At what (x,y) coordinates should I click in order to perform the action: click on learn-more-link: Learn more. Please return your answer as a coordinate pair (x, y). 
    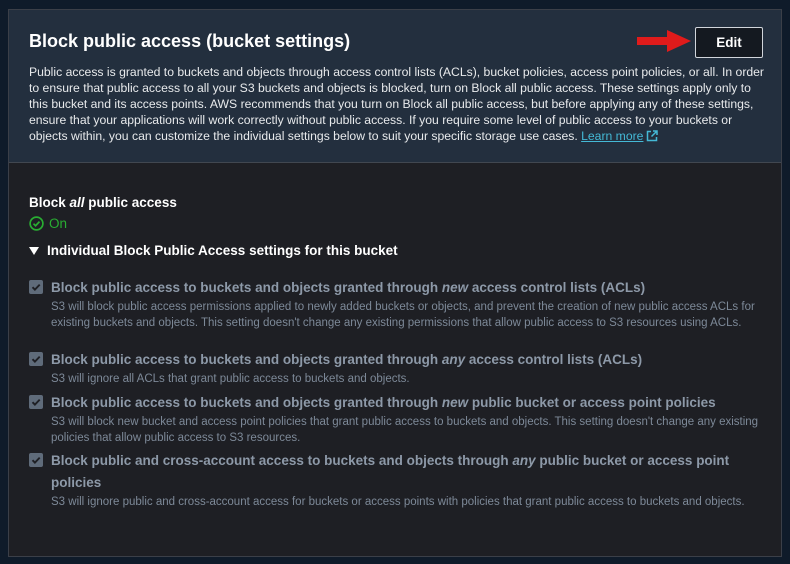
    Looking at the image, I should click on (620, 136).